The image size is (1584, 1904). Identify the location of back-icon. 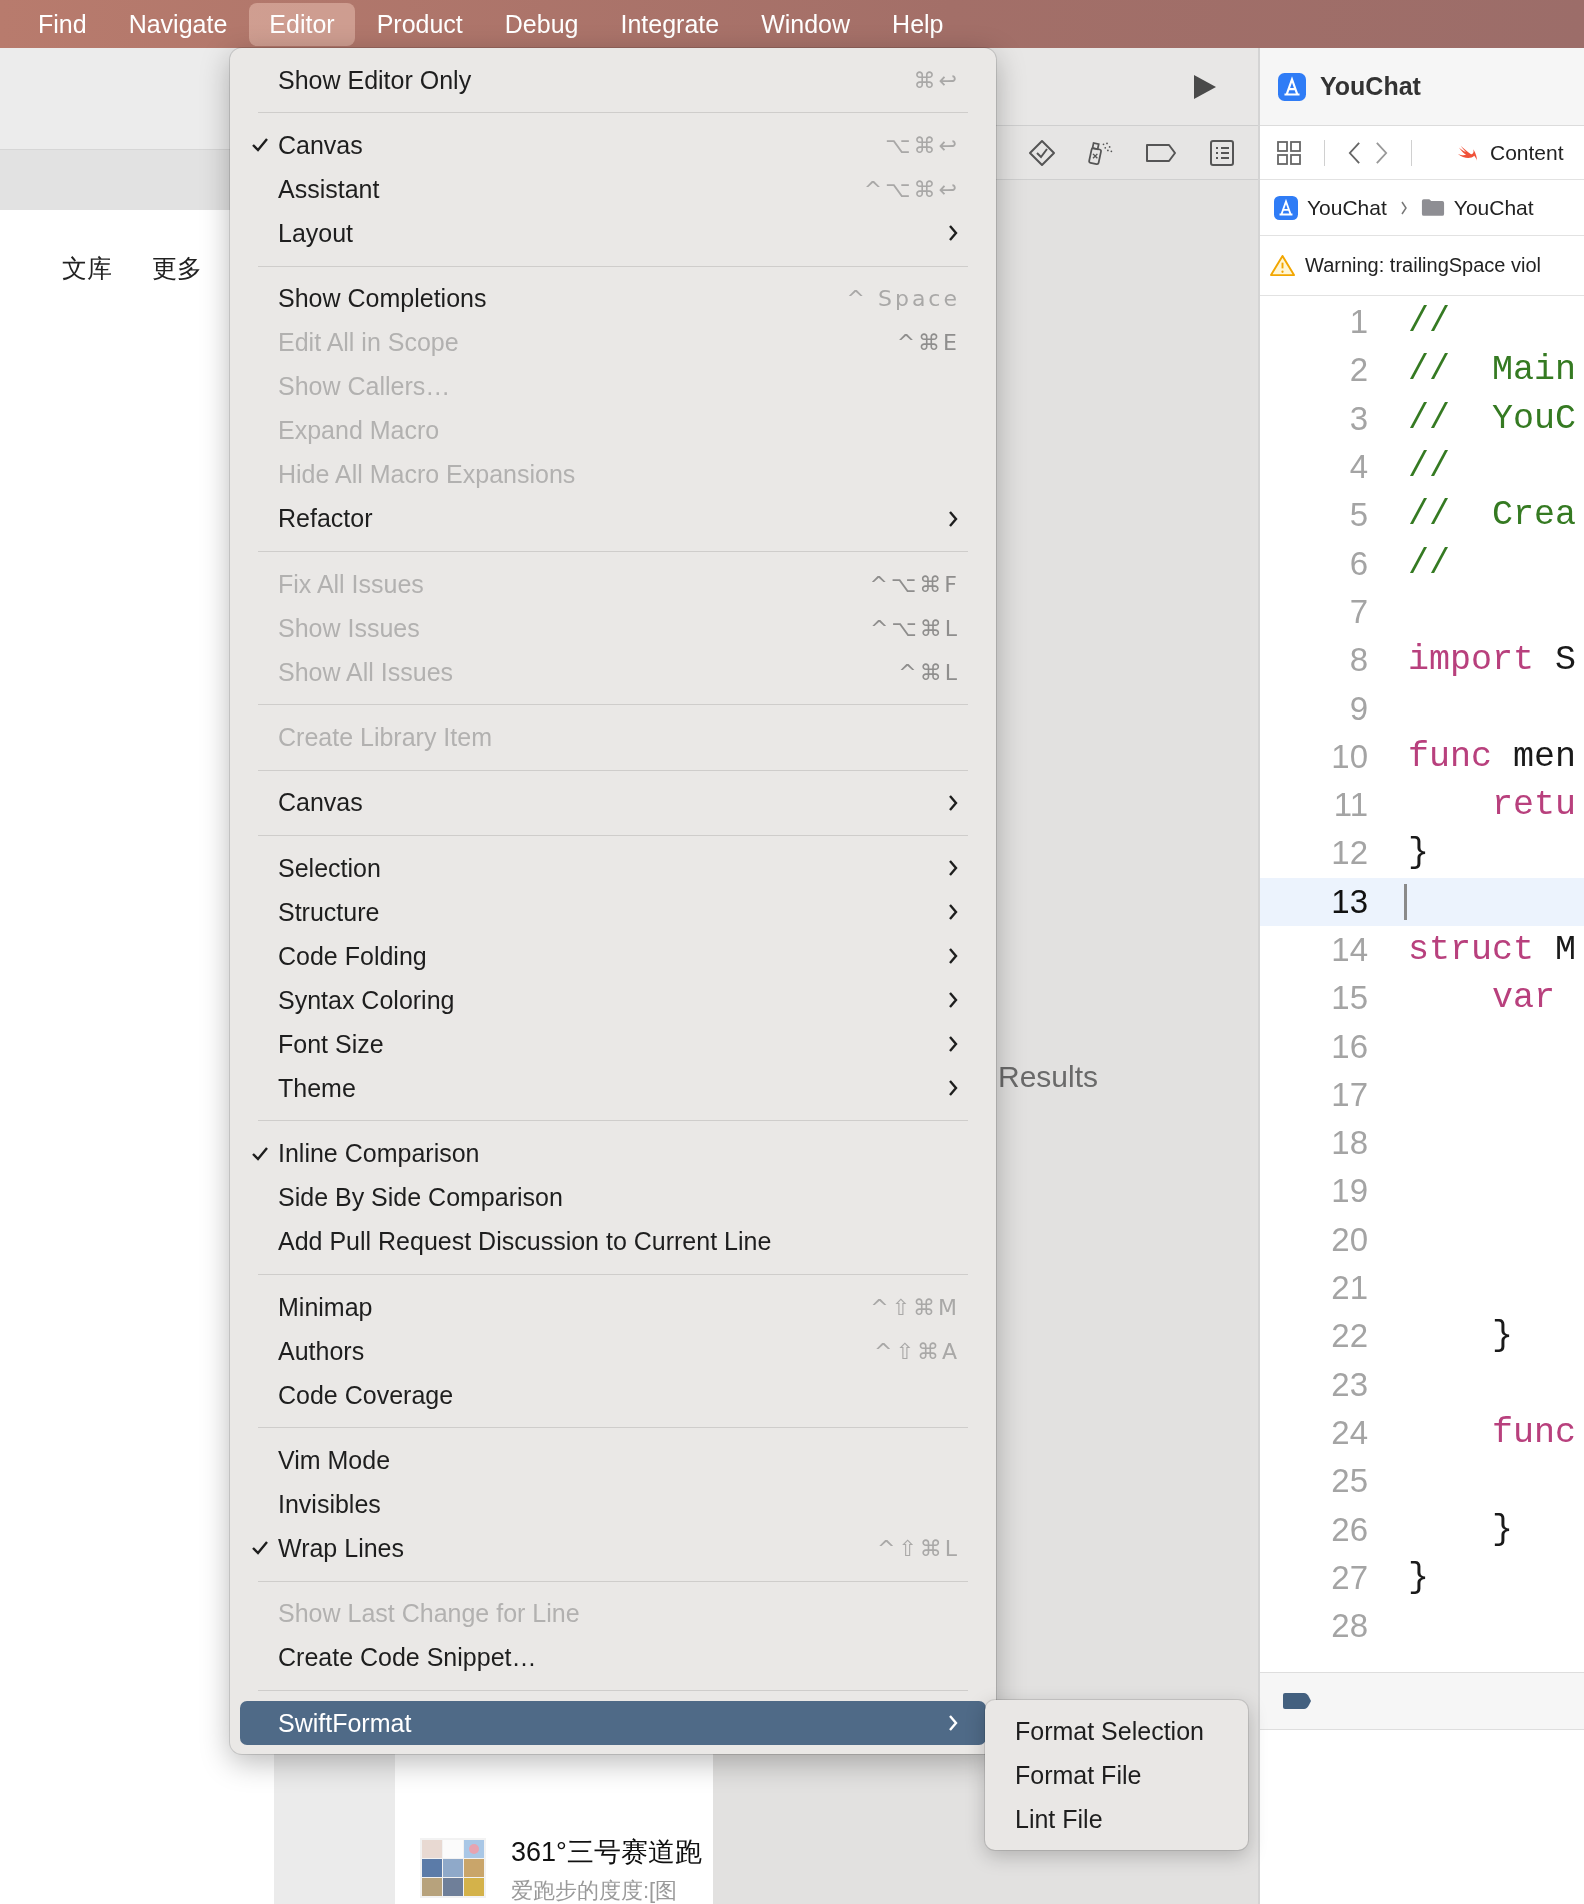
(1354, 152).